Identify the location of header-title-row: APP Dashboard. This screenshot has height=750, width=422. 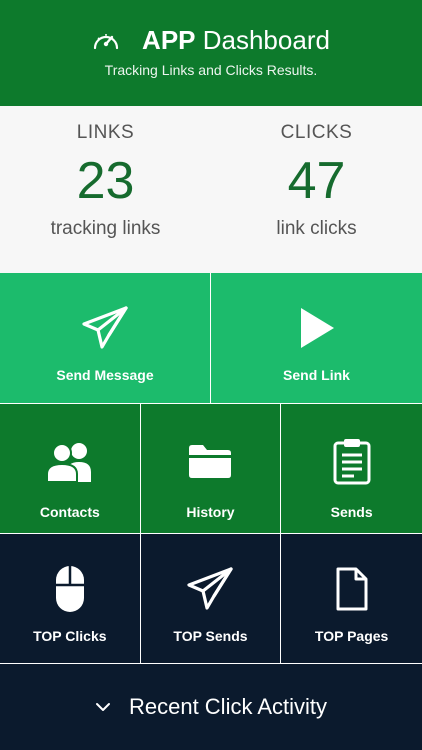
(211, 40).